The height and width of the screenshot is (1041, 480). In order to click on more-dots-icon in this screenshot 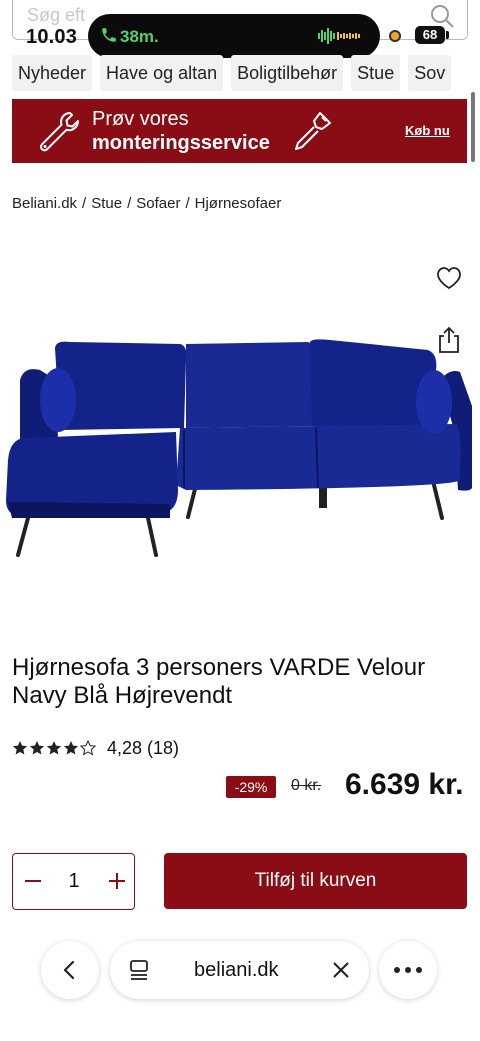, I will do `click(408, 970)`.